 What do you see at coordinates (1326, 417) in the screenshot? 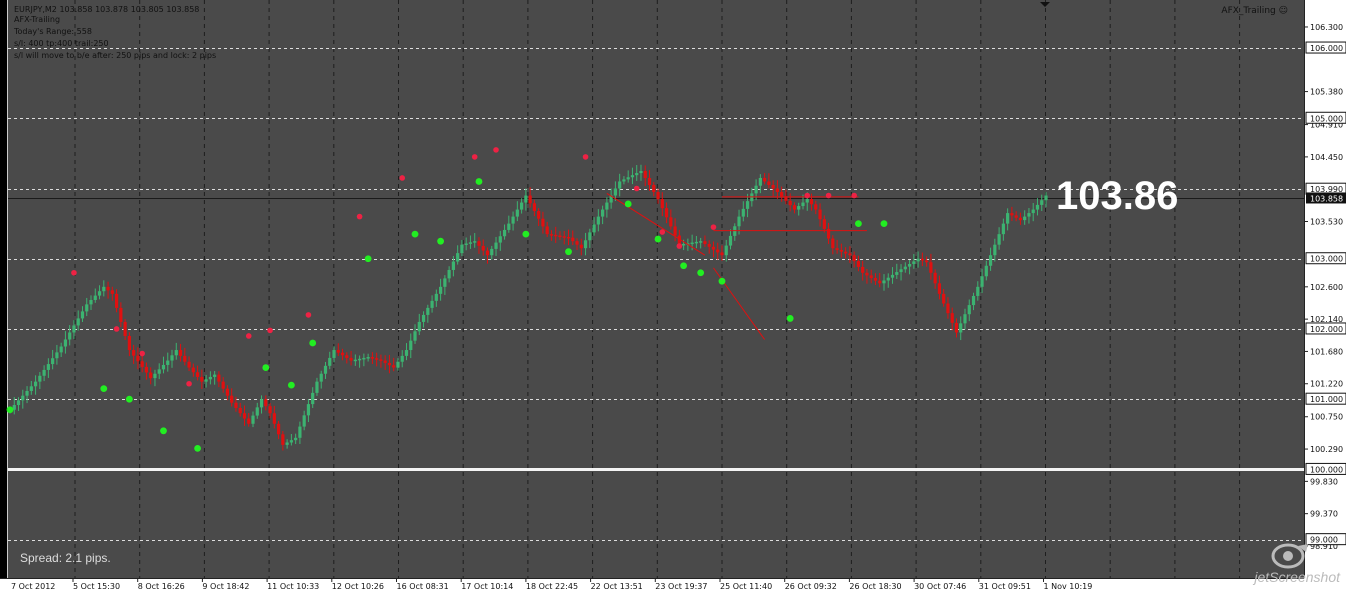
I see `y-tick-label: 100.750` at bounding box center [1326, 417].